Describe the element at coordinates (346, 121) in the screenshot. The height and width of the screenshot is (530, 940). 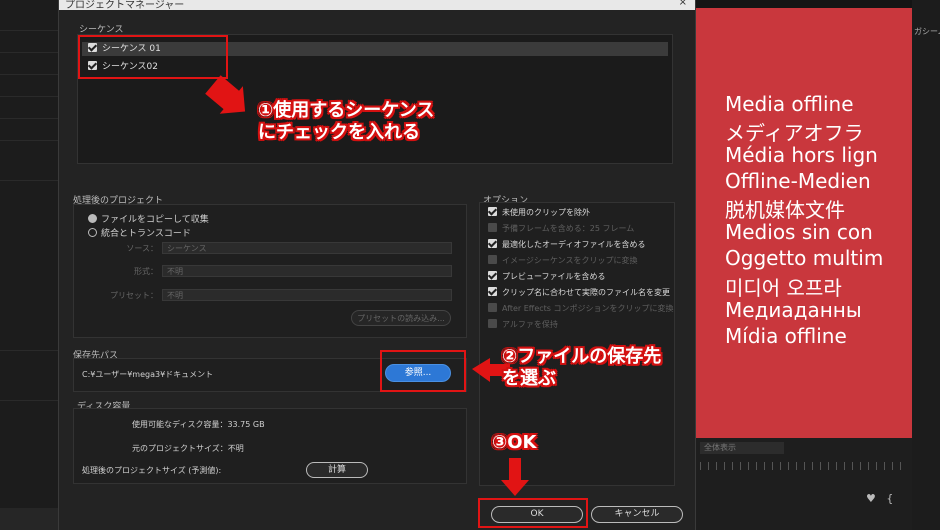
I see `annotation-step1: ①使用するシーケンス にチェックを入れる` at that location.